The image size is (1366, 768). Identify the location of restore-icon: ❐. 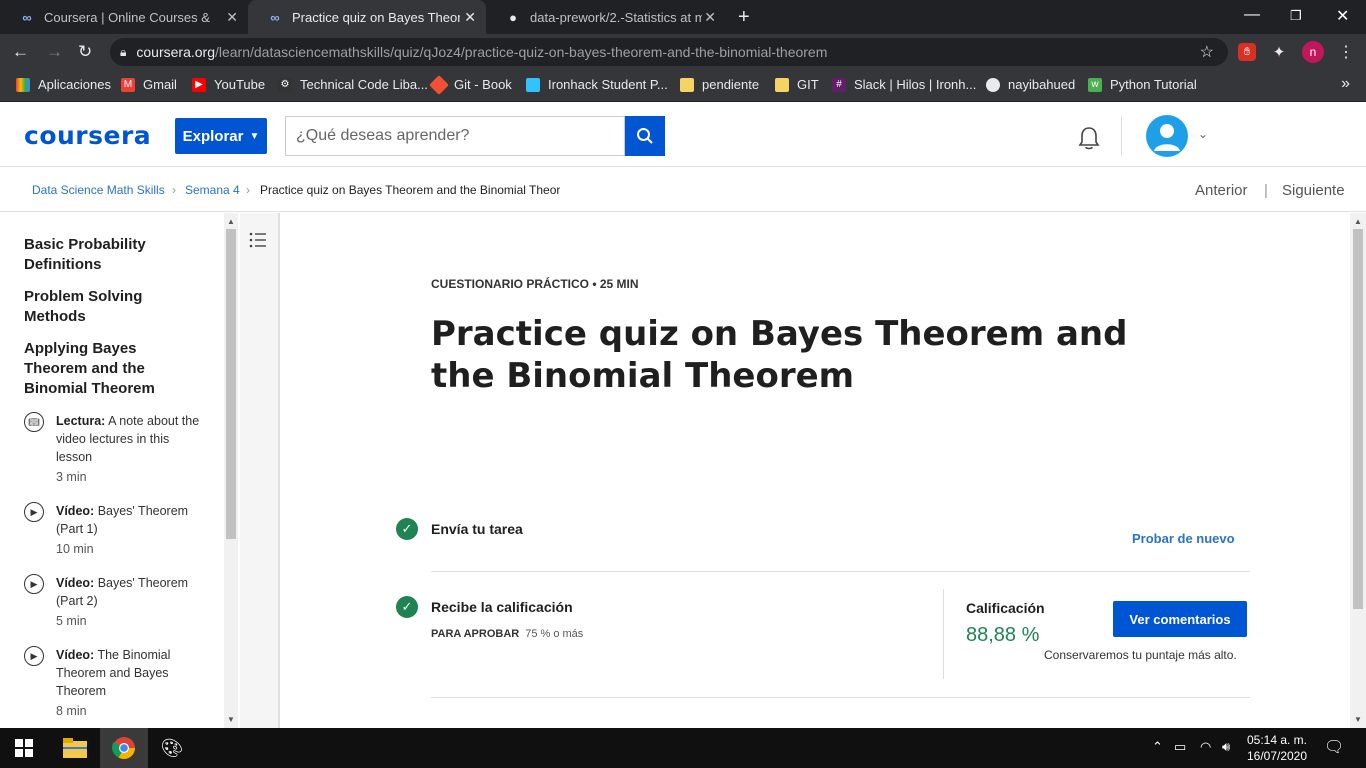
(1296, 16).